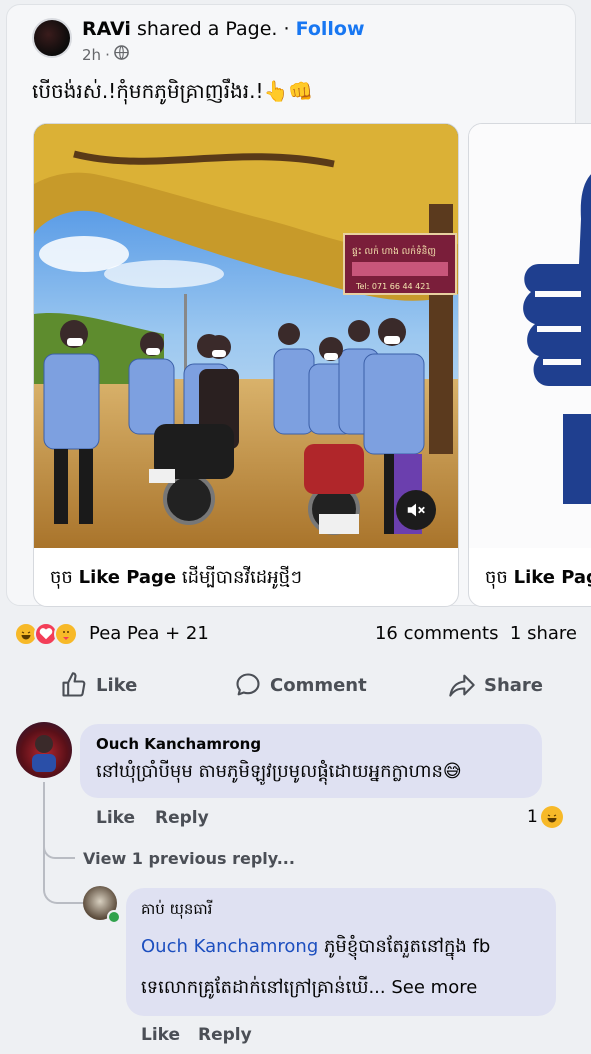 The height and width of the screenshot is (1054, 591). Describe the element at coordinates (117, 685) in the screenshot. I see `like-label: Like` at that location.